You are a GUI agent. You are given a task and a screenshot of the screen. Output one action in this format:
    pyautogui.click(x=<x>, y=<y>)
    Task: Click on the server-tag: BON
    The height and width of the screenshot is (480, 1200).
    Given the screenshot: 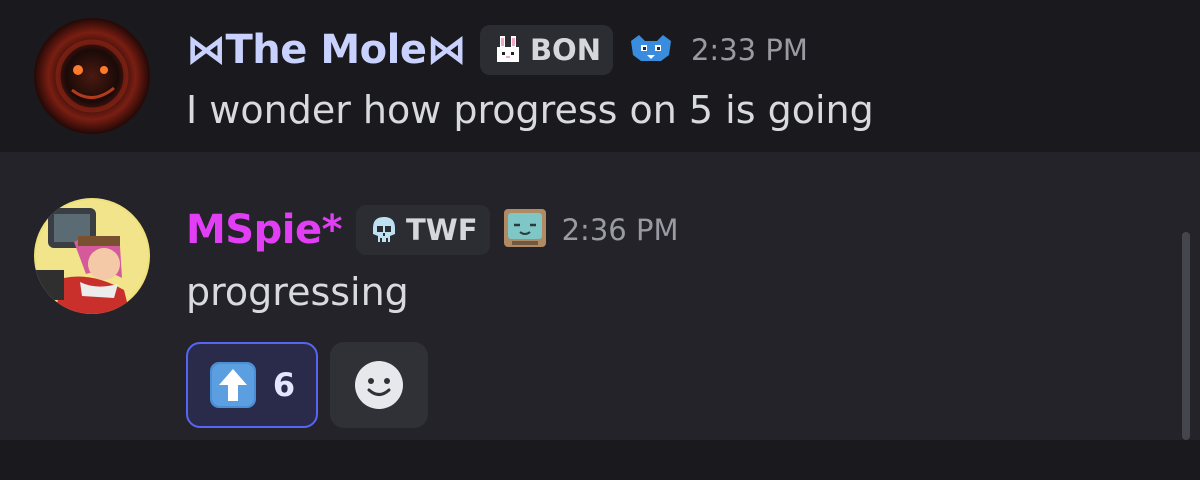 What is the action you would take?
    pyautogui.click(x=546, y=50)
    